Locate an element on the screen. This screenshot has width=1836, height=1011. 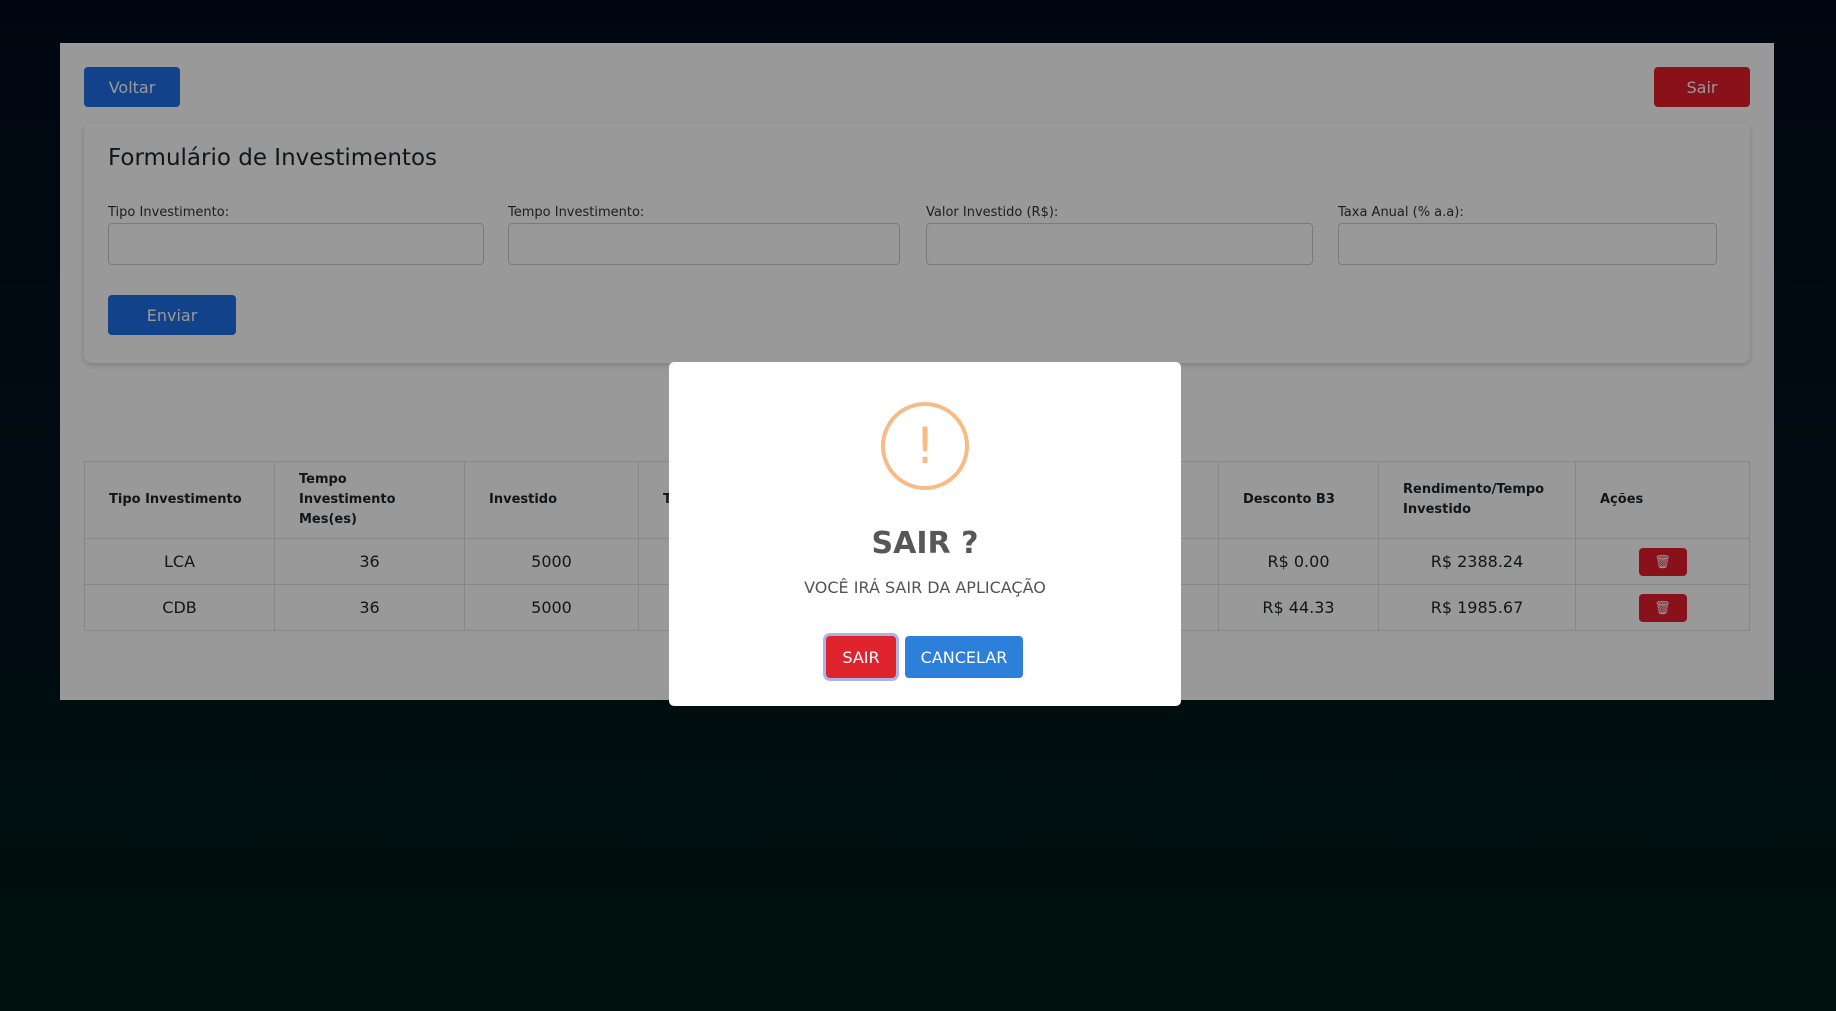
warning-icon: ! is located at coordinates (925, 446).